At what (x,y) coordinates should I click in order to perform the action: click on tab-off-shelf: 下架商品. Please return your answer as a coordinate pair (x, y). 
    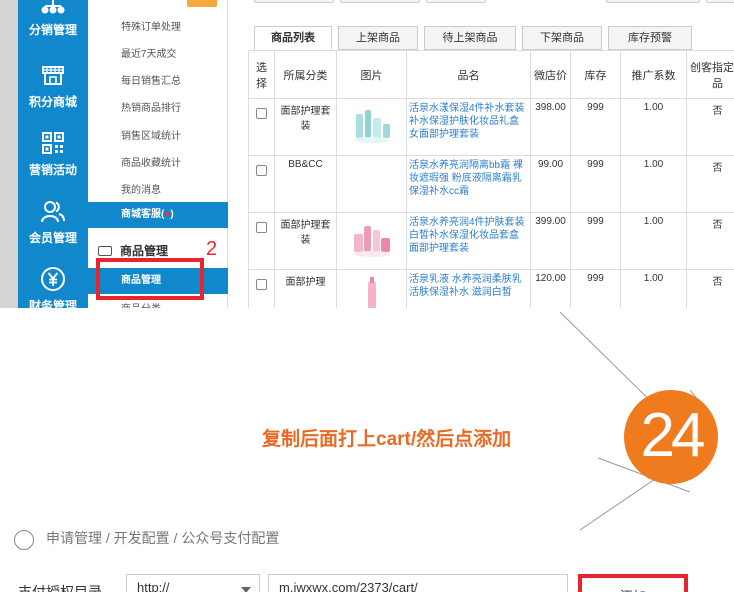
    Looking at the image, I should click on (562, 38).